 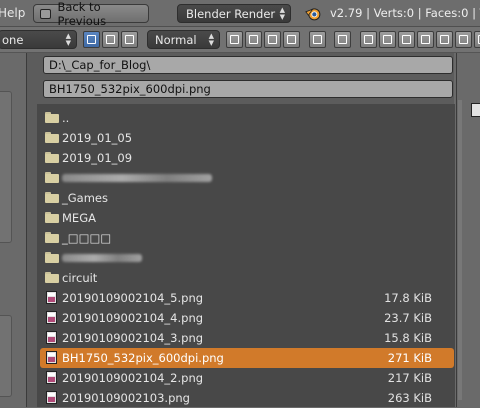 What do you see at coordinates (6, 356) in the screenshot?
I see `recent-panel` at bounding box center [6, 356].